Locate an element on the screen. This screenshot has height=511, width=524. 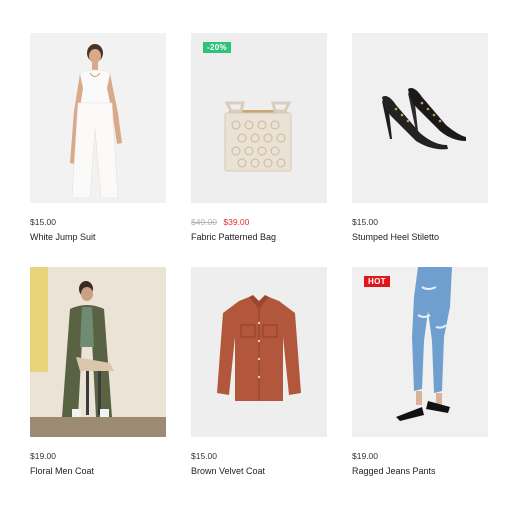
product-image: -20% is located at coordinates (259, 118).